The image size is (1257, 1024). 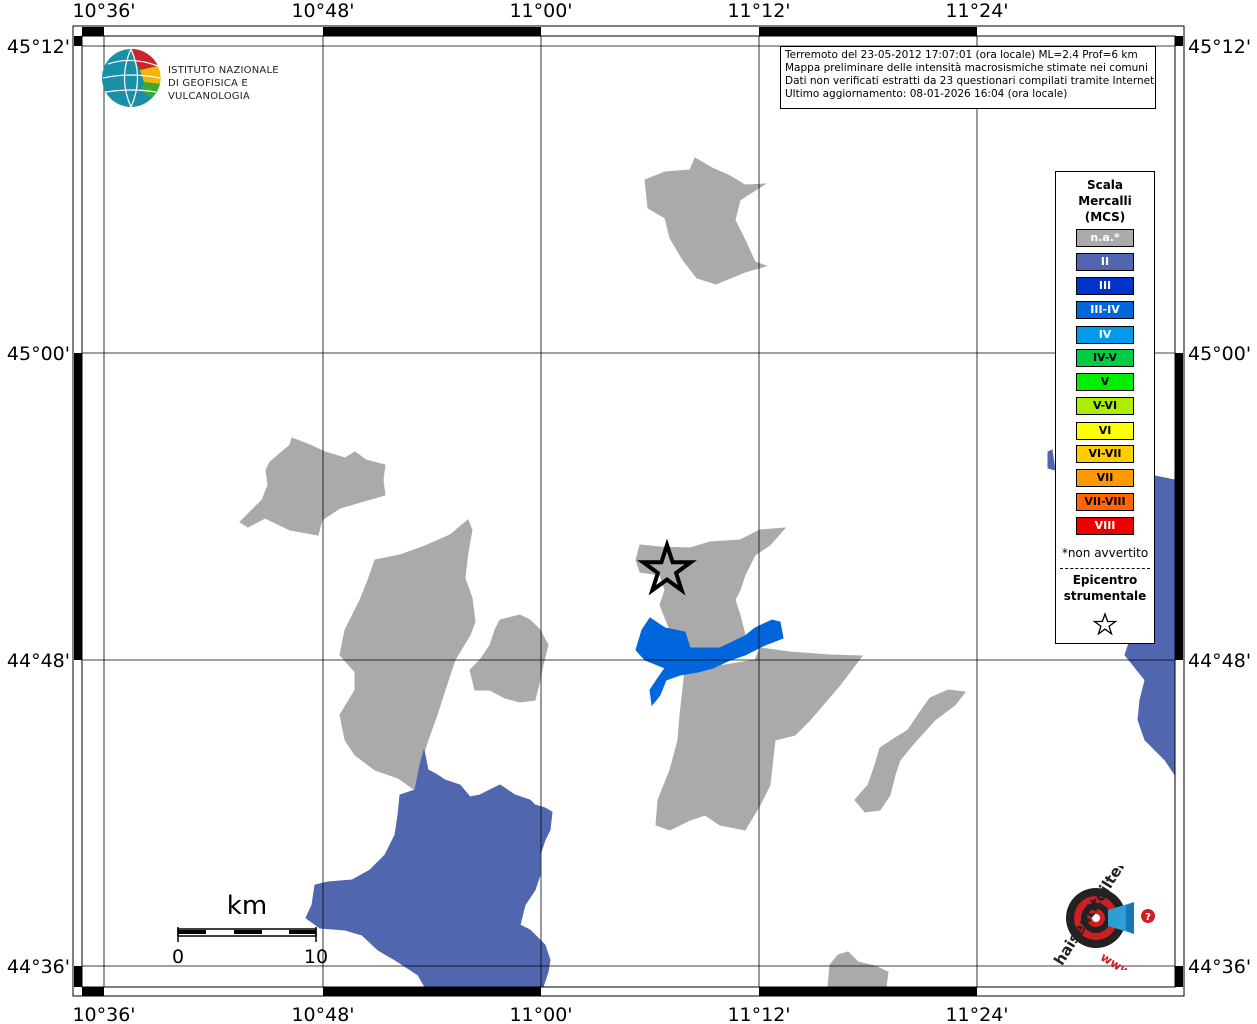 What do you see at coordinates (38, 661) in the screenshot?
I see `lat-label-left: 44°48'` at bounding box center [38, 661].